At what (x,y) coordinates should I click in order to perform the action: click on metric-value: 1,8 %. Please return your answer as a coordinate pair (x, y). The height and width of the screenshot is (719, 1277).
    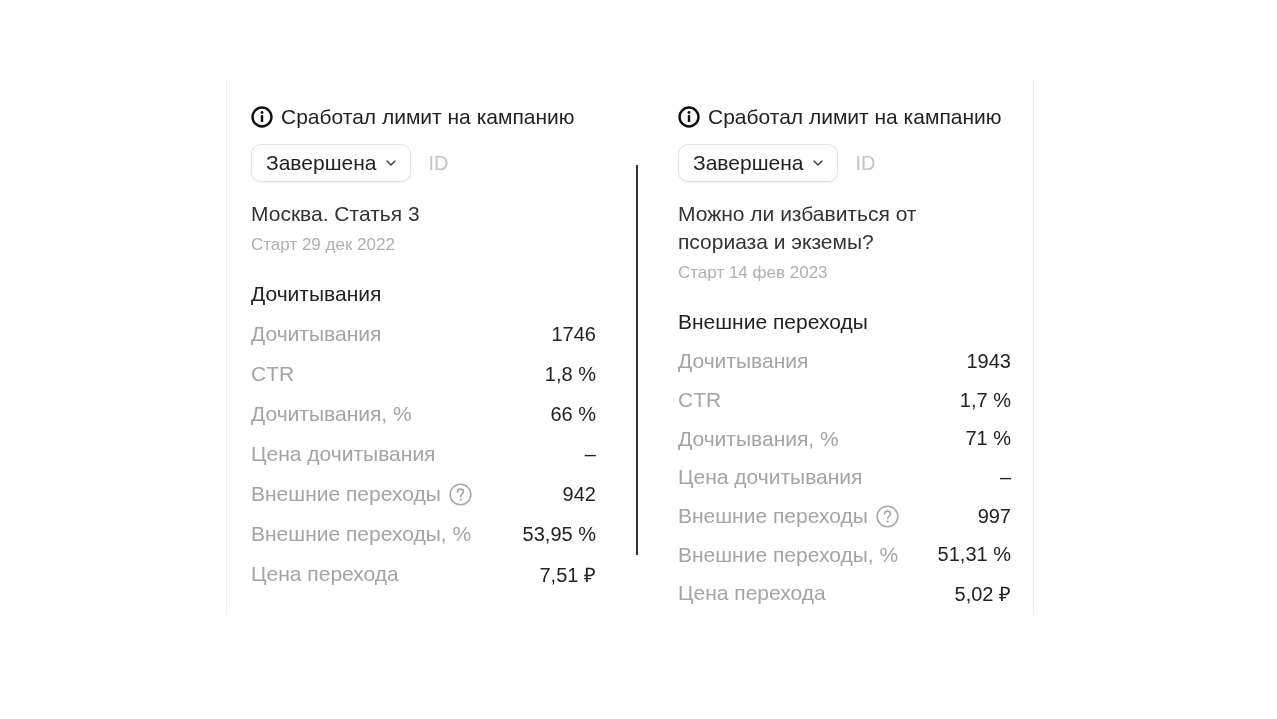
    Looking at the image, I should click on (570, 374).